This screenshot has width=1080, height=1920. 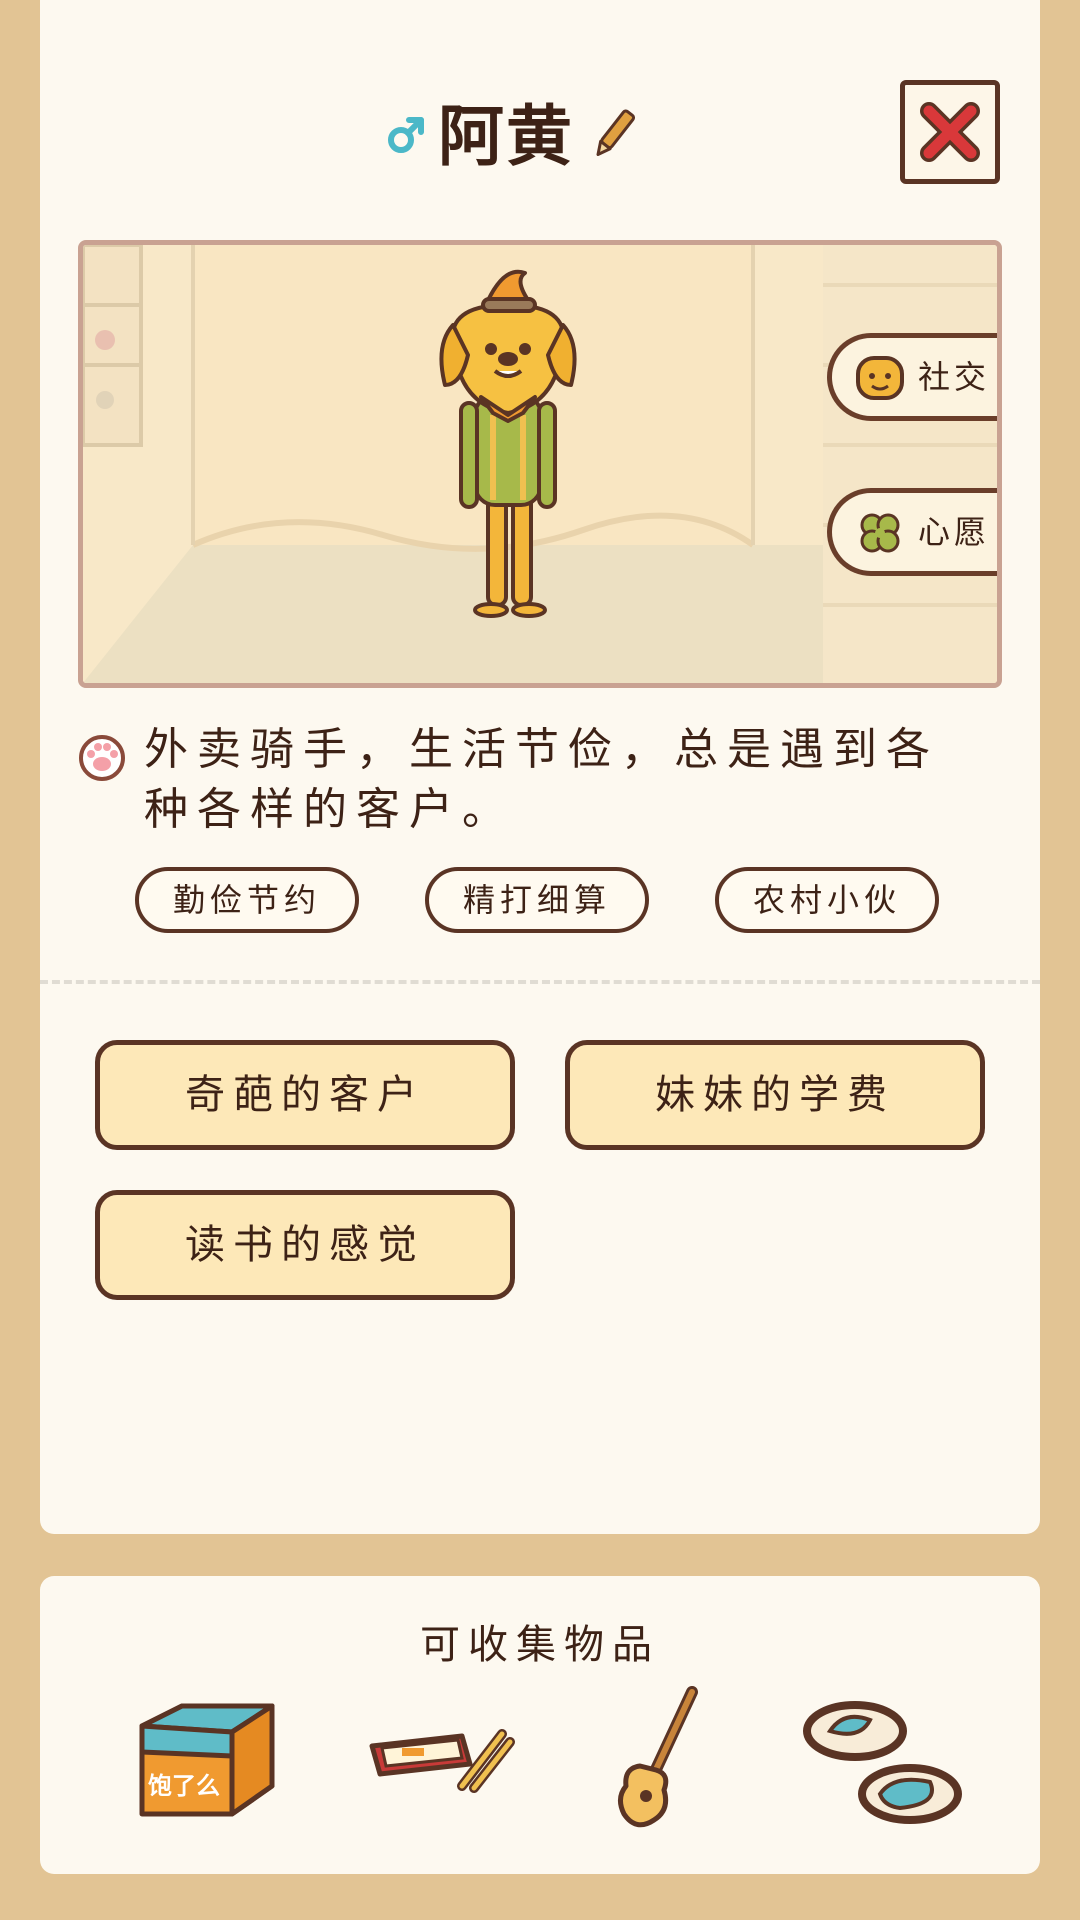 I want to click on close-button, so click(x=950, y=132).